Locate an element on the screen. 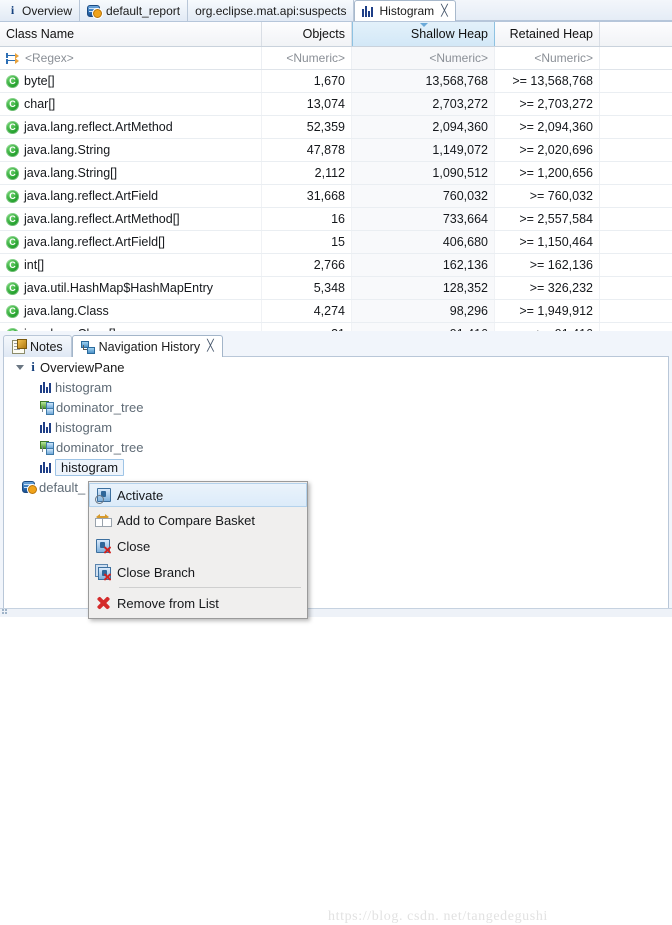  cell-objects: 52,359 is located at coordinates (307, 127).